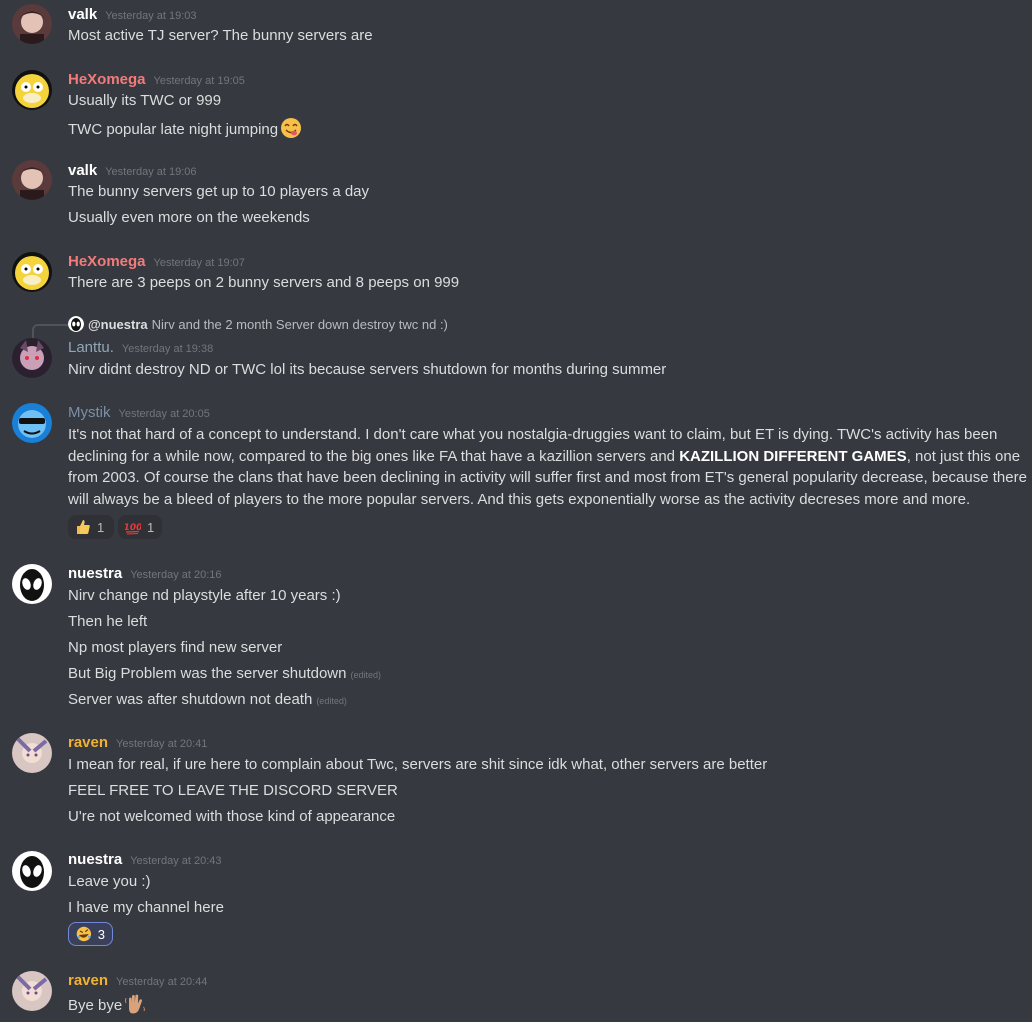 The image size is (1032, 1022). I want to click on message-header: Mystik Yesterday at 20:05, so click(139, 413).